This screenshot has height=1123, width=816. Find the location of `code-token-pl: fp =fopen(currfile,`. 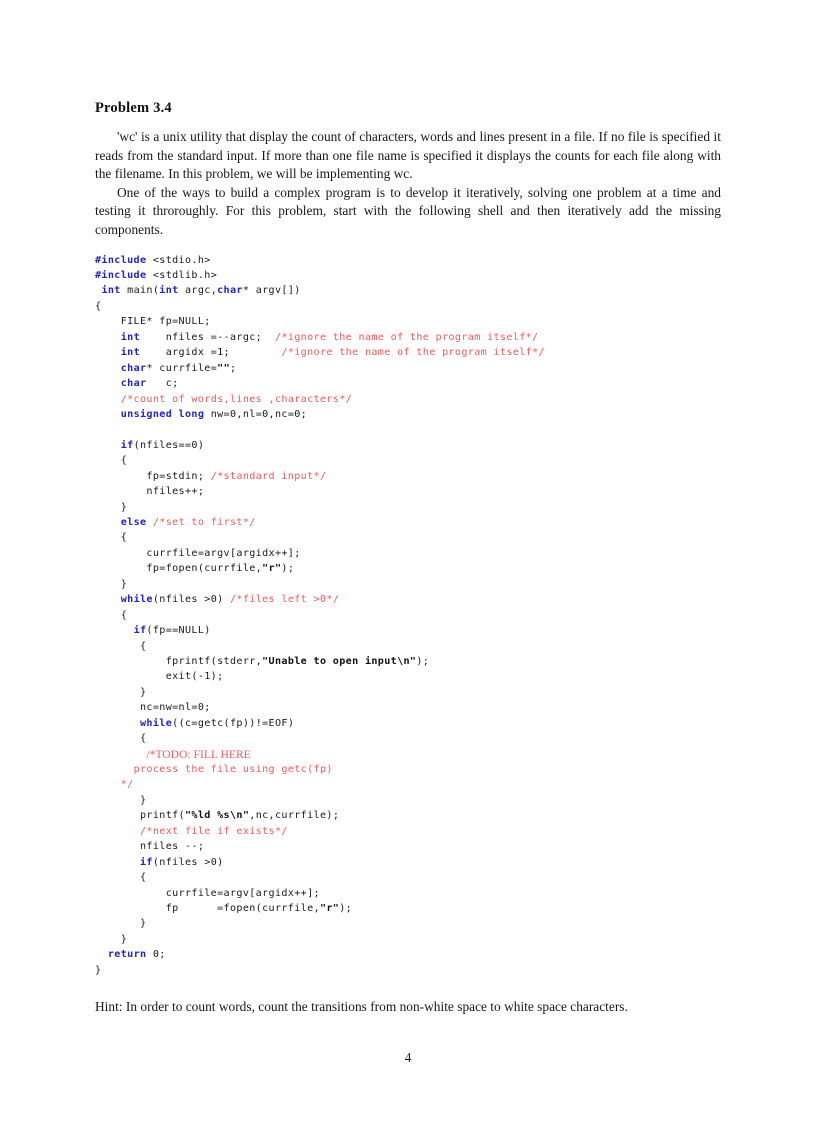

code-token-pl: fp =fopen(currfile, is located at coordinates (207, 908).